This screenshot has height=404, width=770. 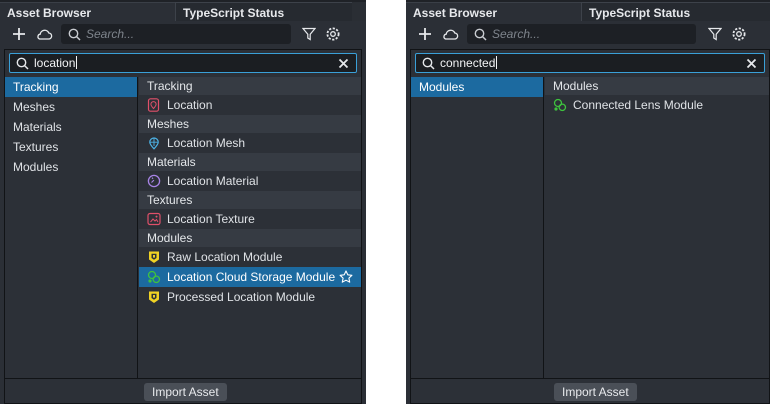 I want to click on group-header-textures: Textures, so click(x=250, y=200).